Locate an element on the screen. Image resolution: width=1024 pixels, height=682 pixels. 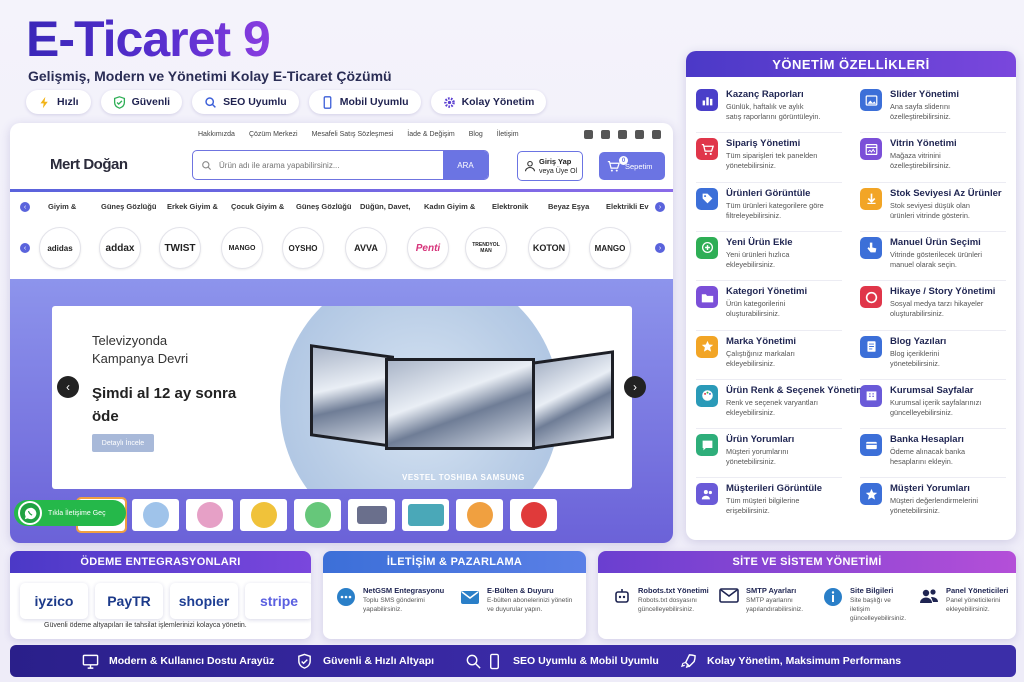
brand-logo: KOTON is located at coordinates (549, 248).